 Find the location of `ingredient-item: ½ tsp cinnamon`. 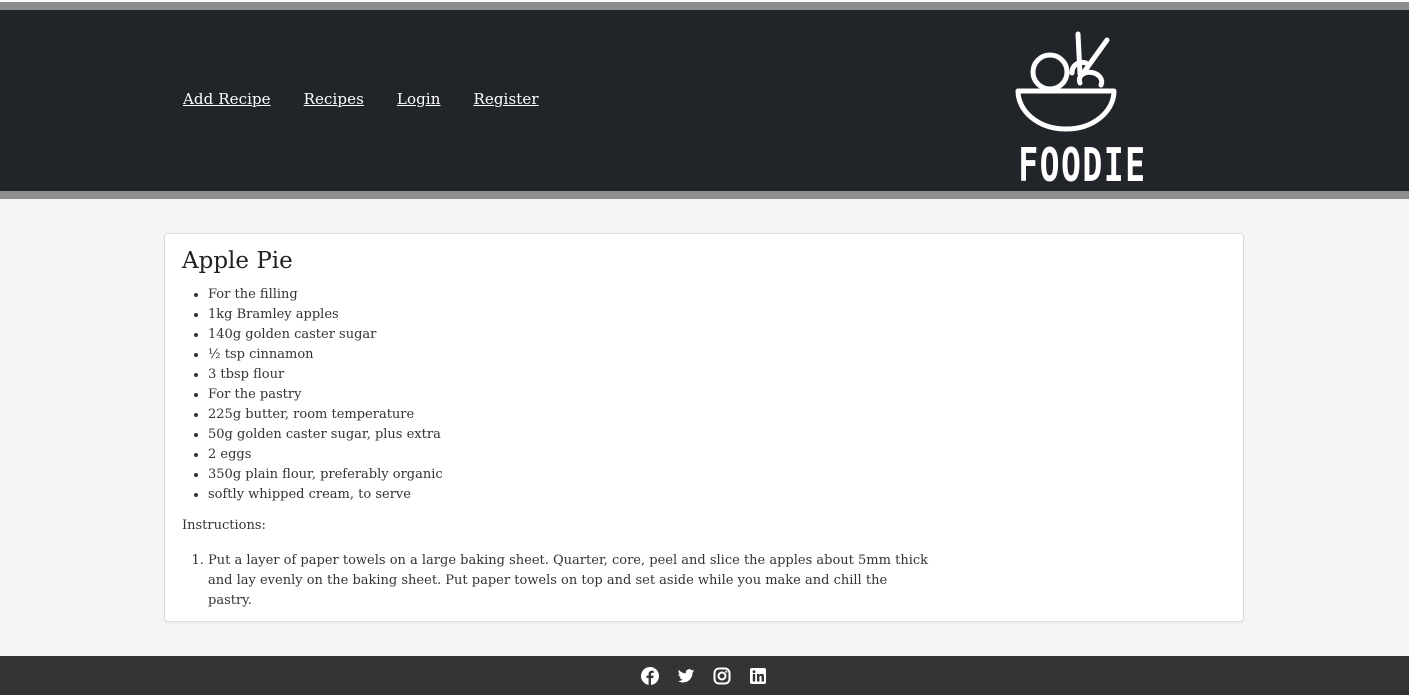

ingredient-item: ½ tsp cinnamon is located at coordinates (325, 355).